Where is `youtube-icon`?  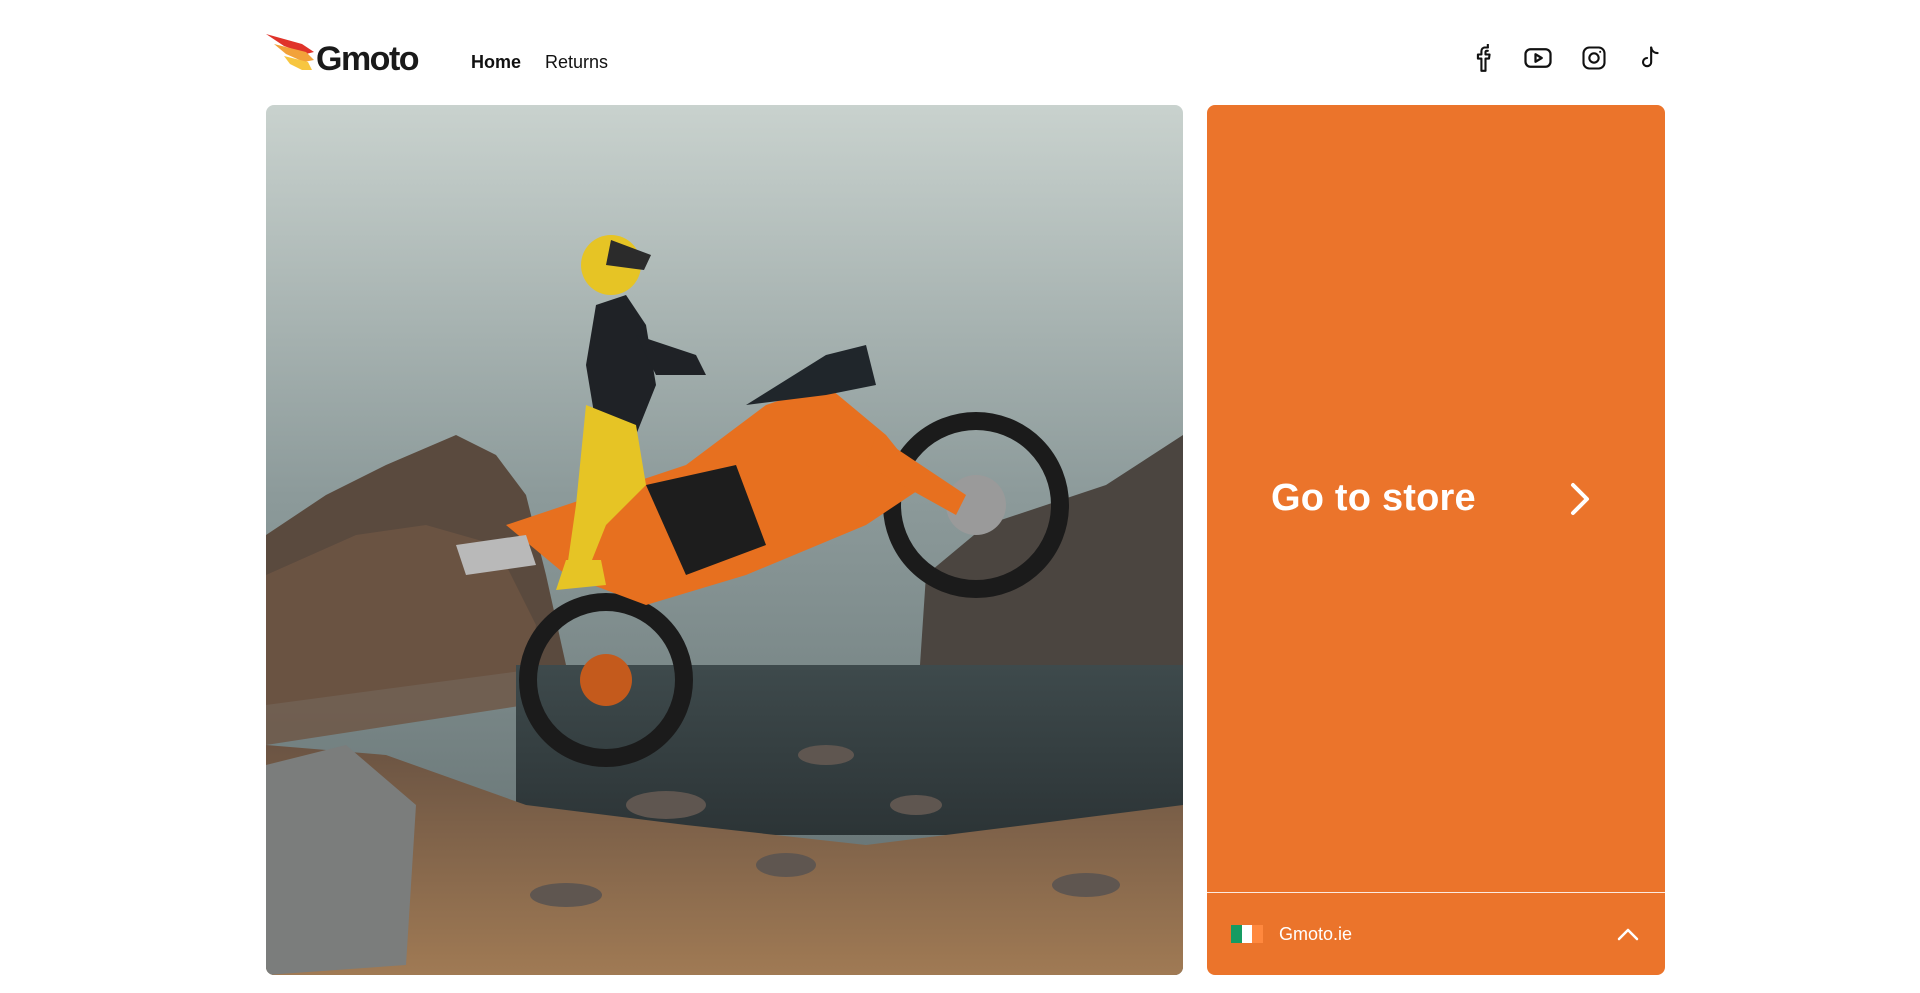
youtube-icon is located at coordinates (1538, 58).